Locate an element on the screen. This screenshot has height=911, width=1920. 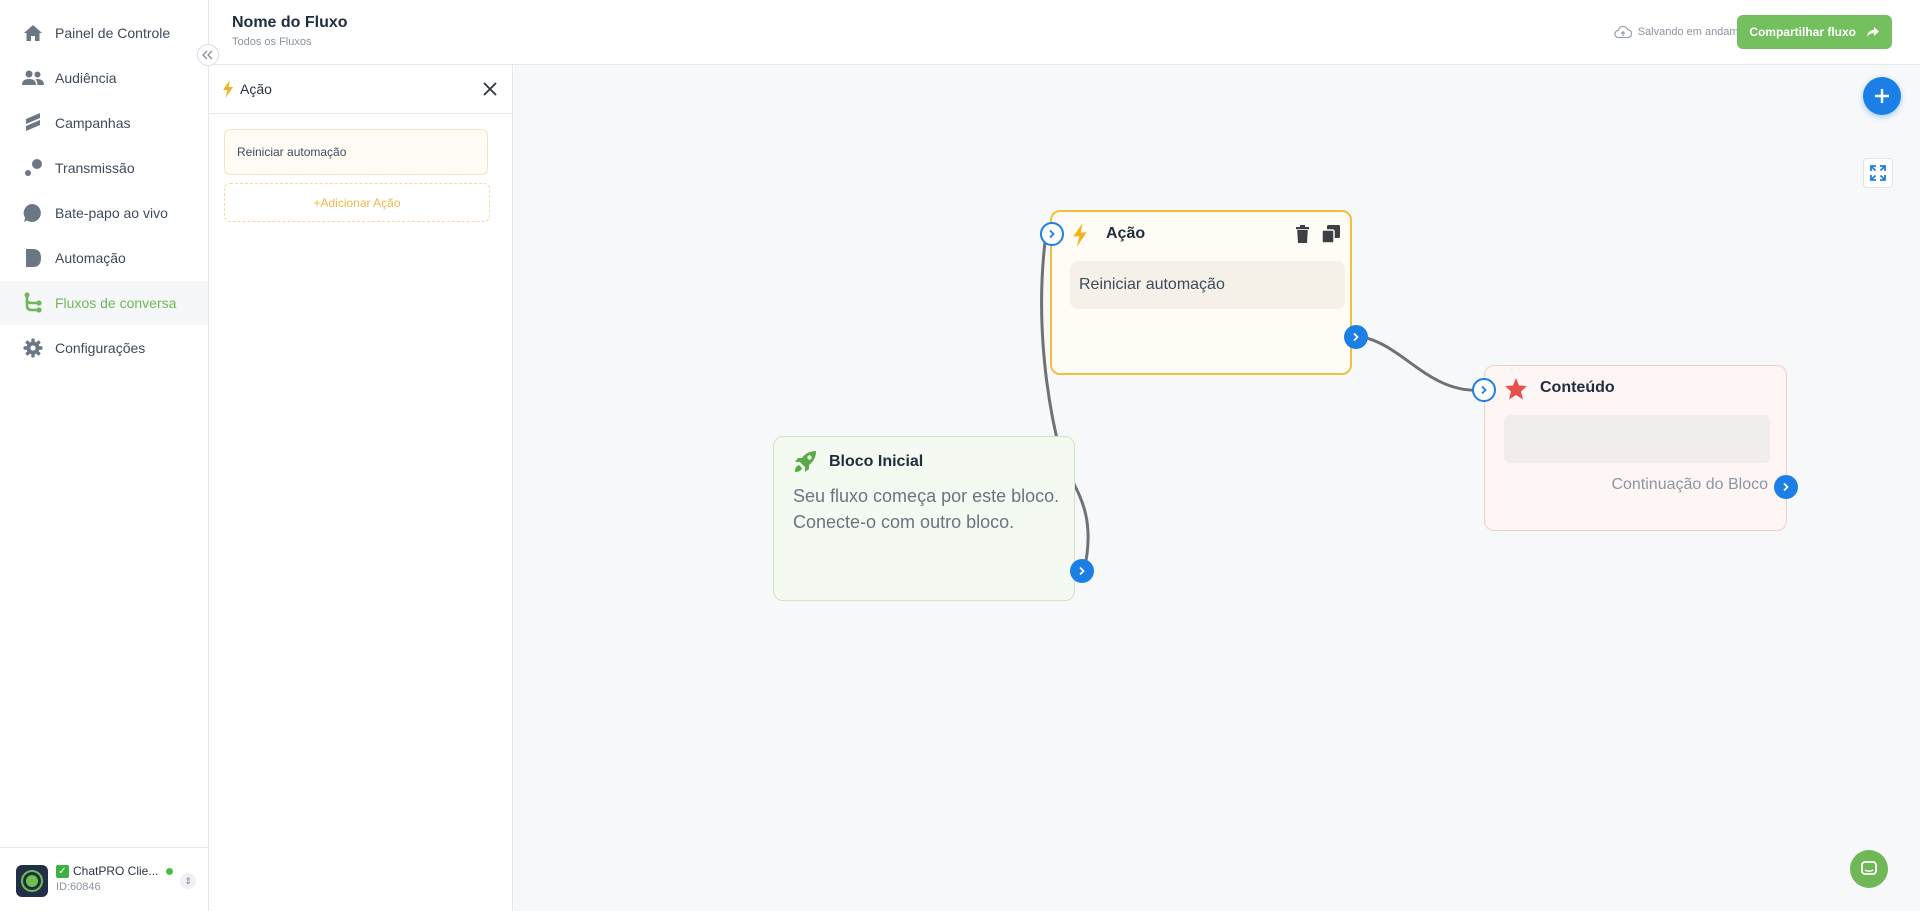
double-chevron-left-icon is located at coordinates (207, 55).